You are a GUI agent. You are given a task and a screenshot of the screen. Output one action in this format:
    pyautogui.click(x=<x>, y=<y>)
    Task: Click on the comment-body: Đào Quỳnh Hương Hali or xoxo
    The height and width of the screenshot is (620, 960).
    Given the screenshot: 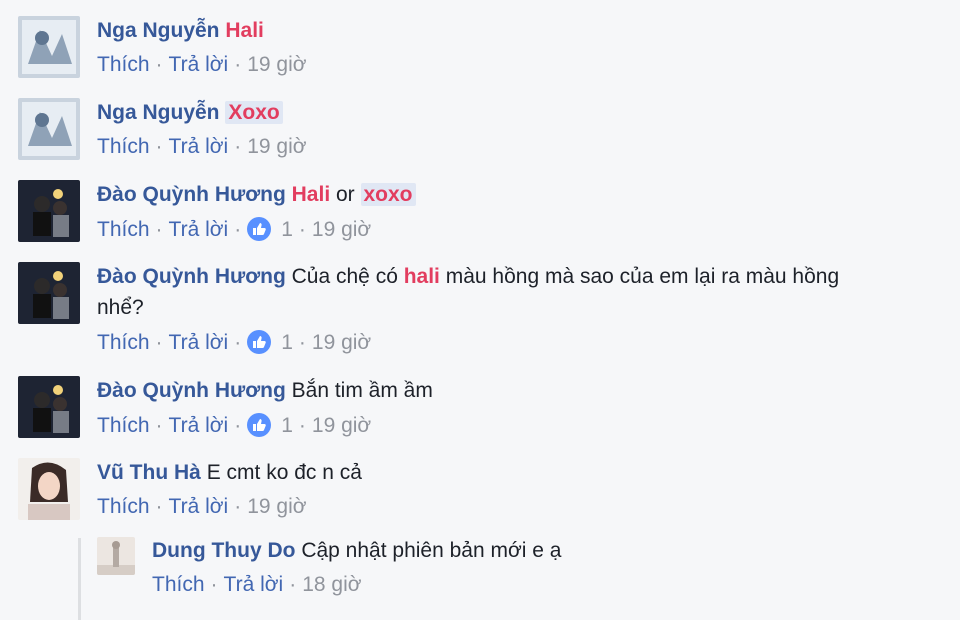 What is the action you would take?
    pyautogui.click(x=492, y=194)
    